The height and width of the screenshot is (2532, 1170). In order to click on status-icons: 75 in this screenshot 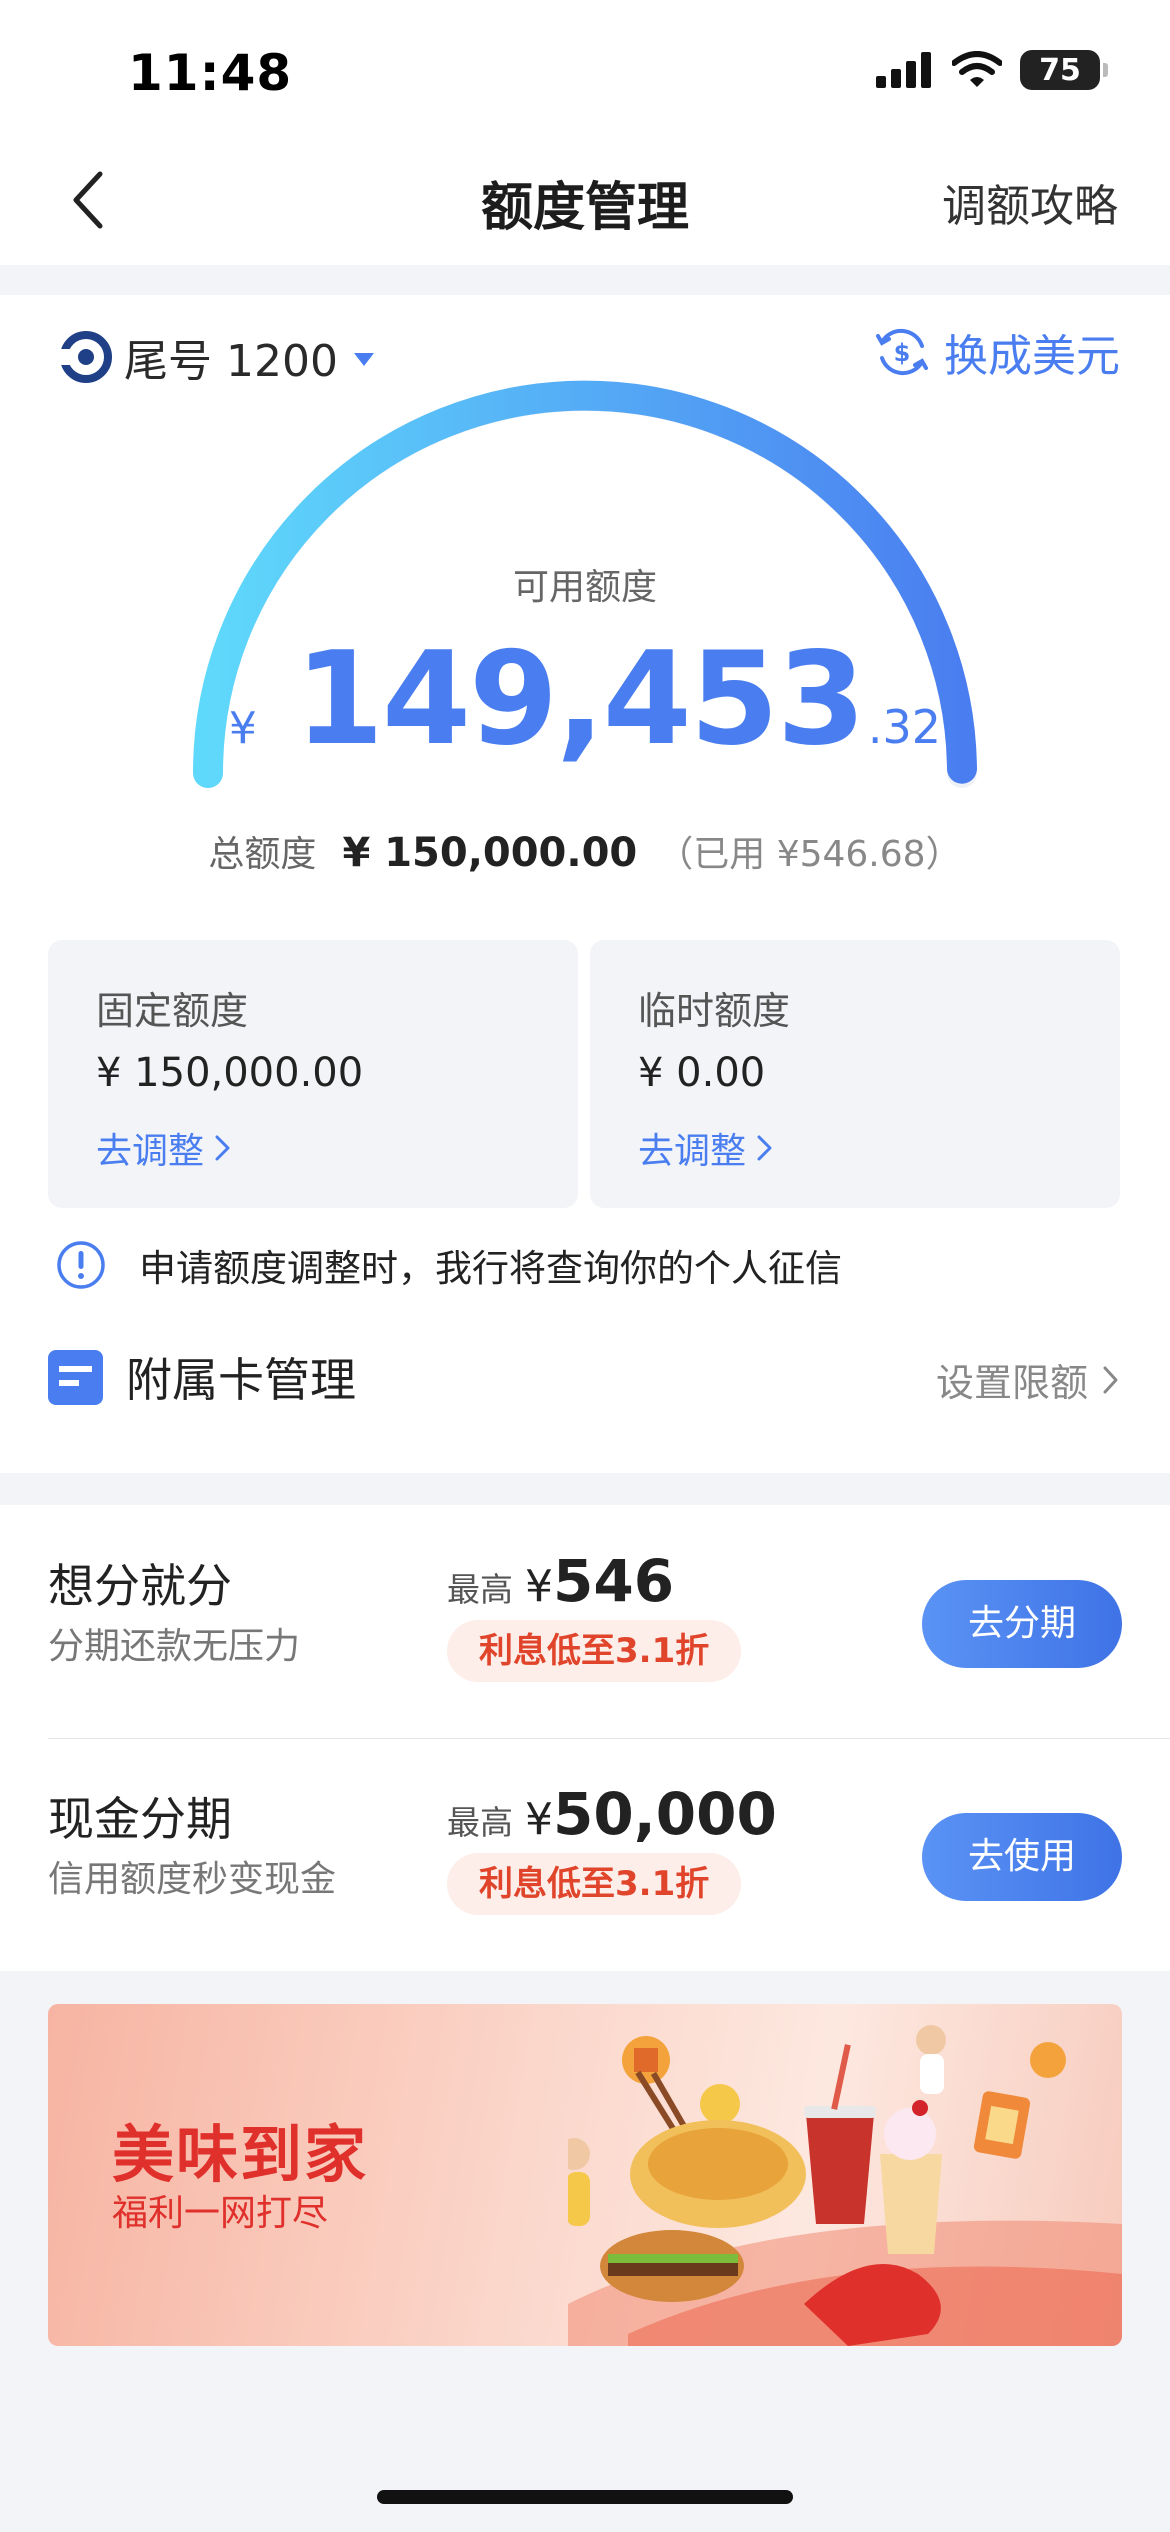, I will do `click(992, 70)`.